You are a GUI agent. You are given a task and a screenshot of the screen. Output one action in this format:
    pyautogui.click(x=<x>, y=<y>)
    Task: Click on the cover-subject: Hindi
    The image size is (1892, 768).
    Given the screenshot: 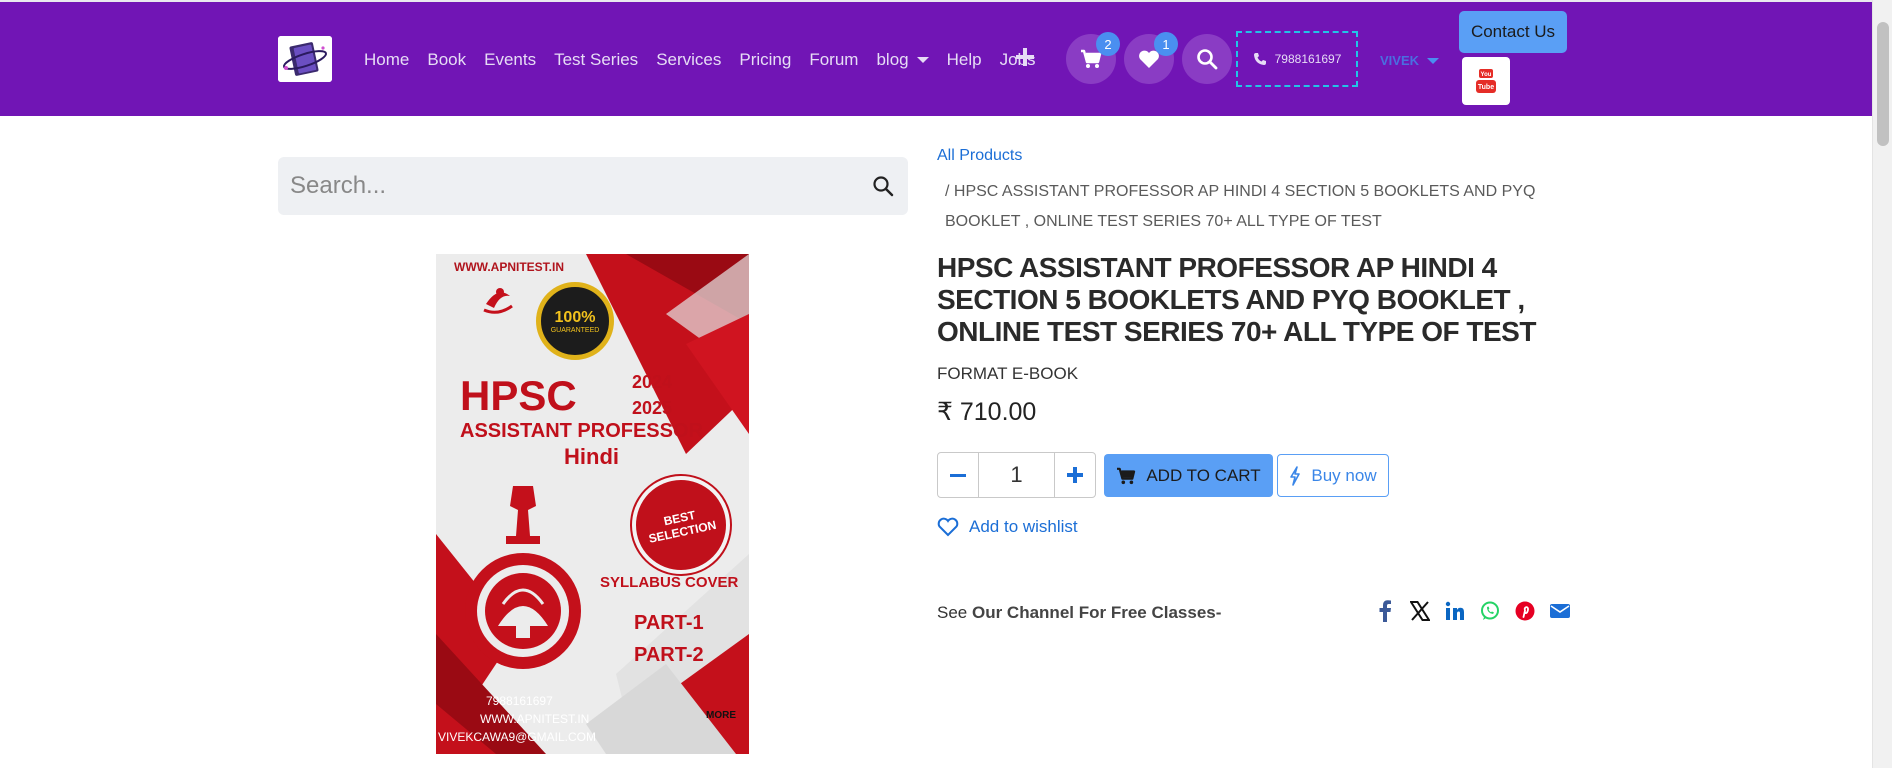 What is the action you would take?
    pyautogui.click(x=591, y=456)
    